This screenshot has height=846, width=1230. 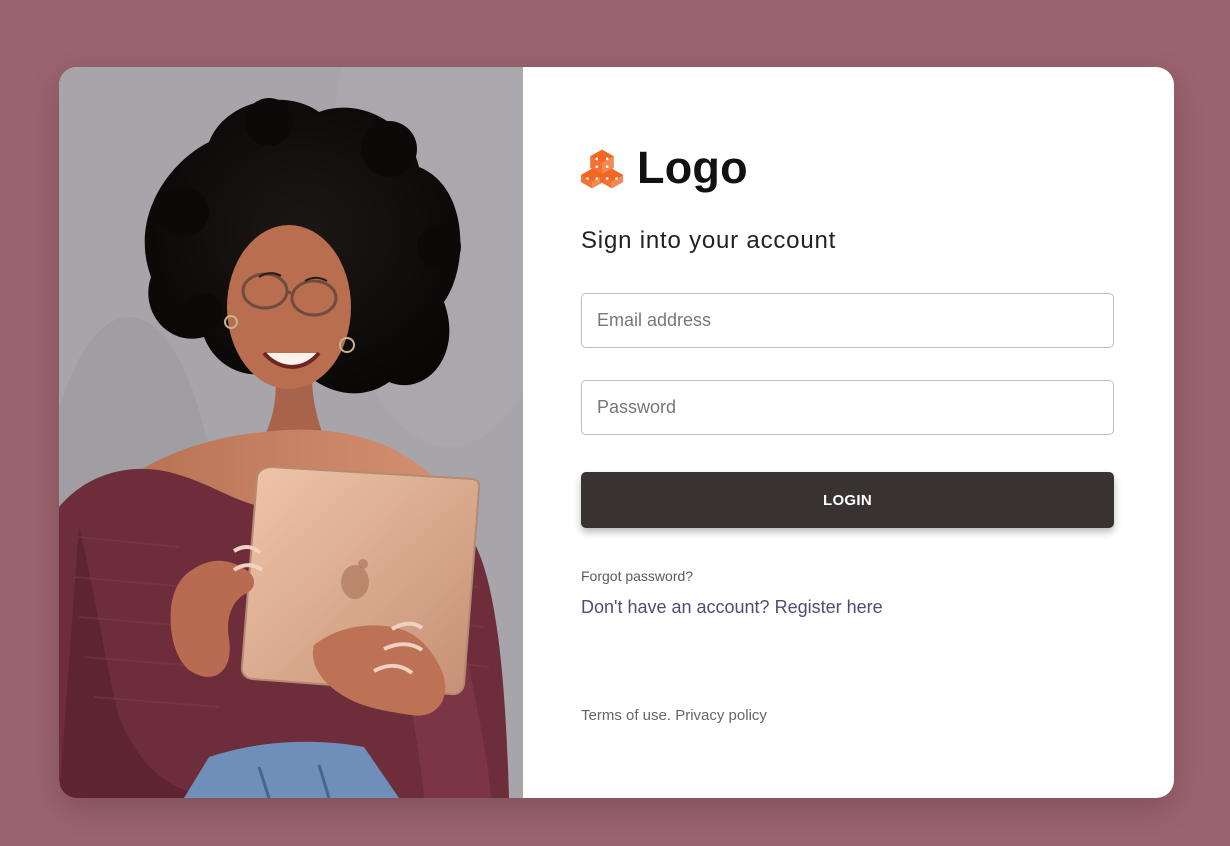 I want to click on forgot-password-link: Forgot password?, so click(x=637, y=576).